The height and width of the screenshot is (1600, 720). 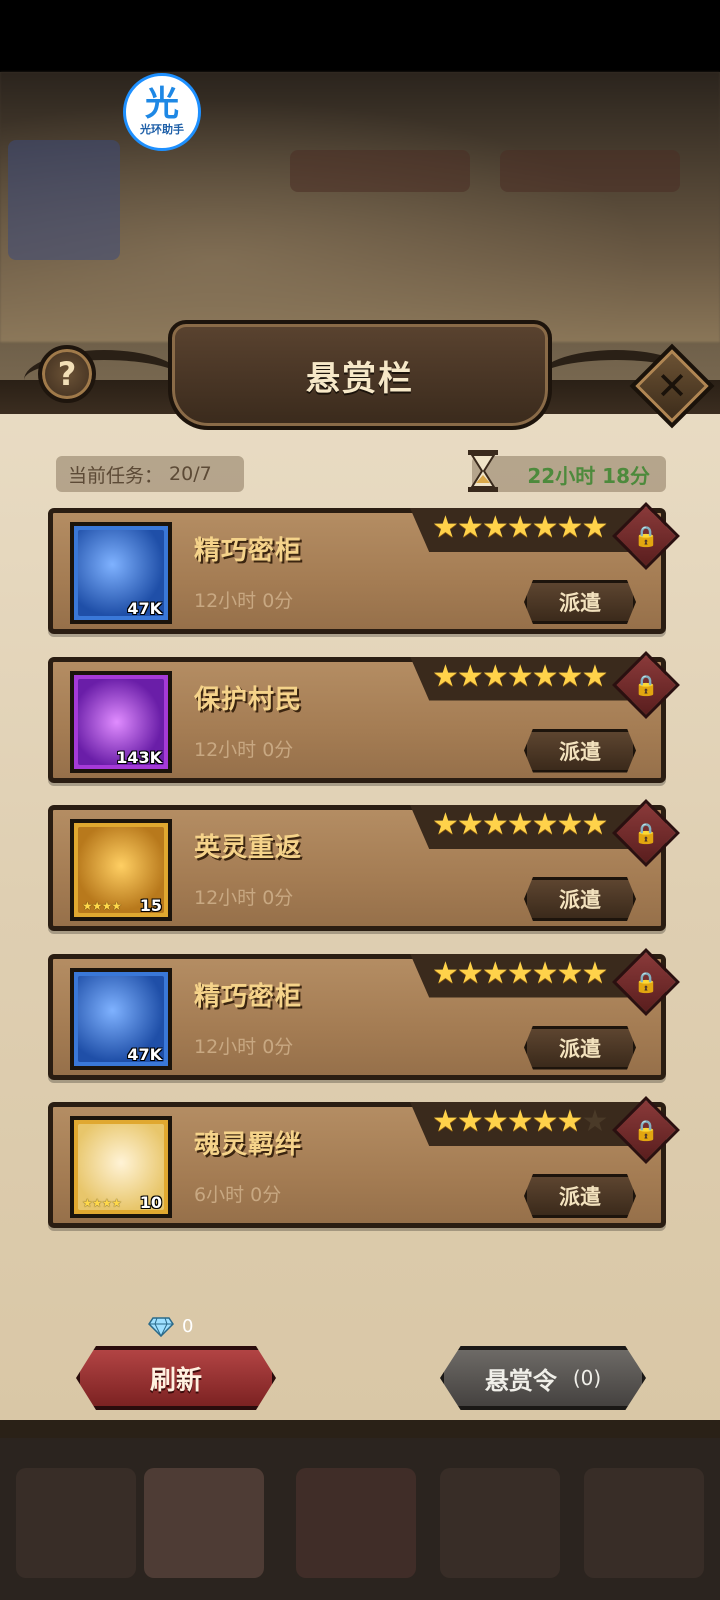 I want to click on quest-name: 英灵重返, so click(x=248, y=848).